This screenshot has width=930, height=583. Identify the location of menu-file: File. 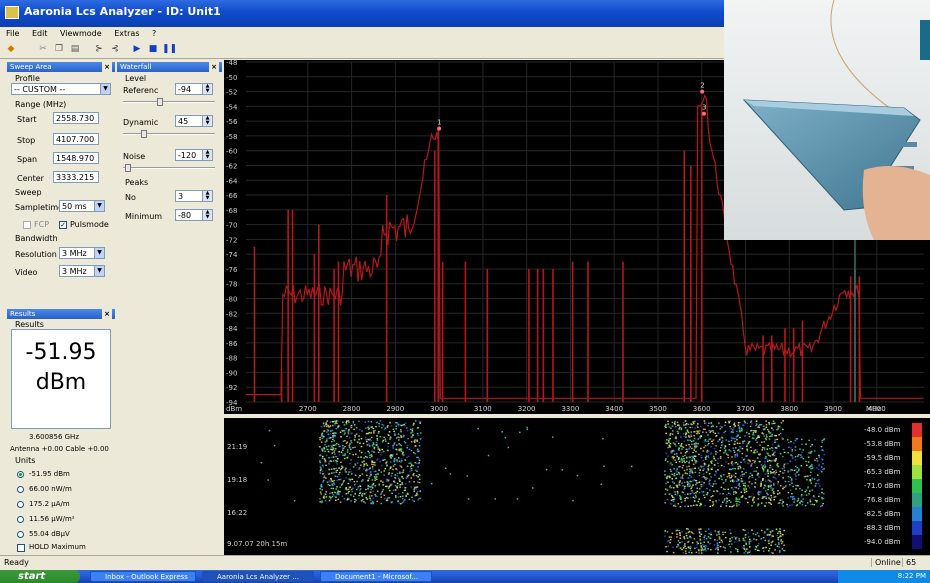
(12, 33).